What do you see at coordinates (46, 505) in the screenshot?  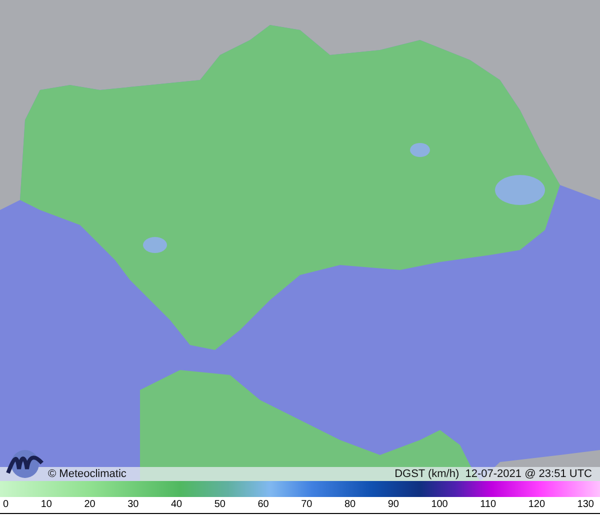 I see `scale-label: 10` at bounding box center [46, 505].